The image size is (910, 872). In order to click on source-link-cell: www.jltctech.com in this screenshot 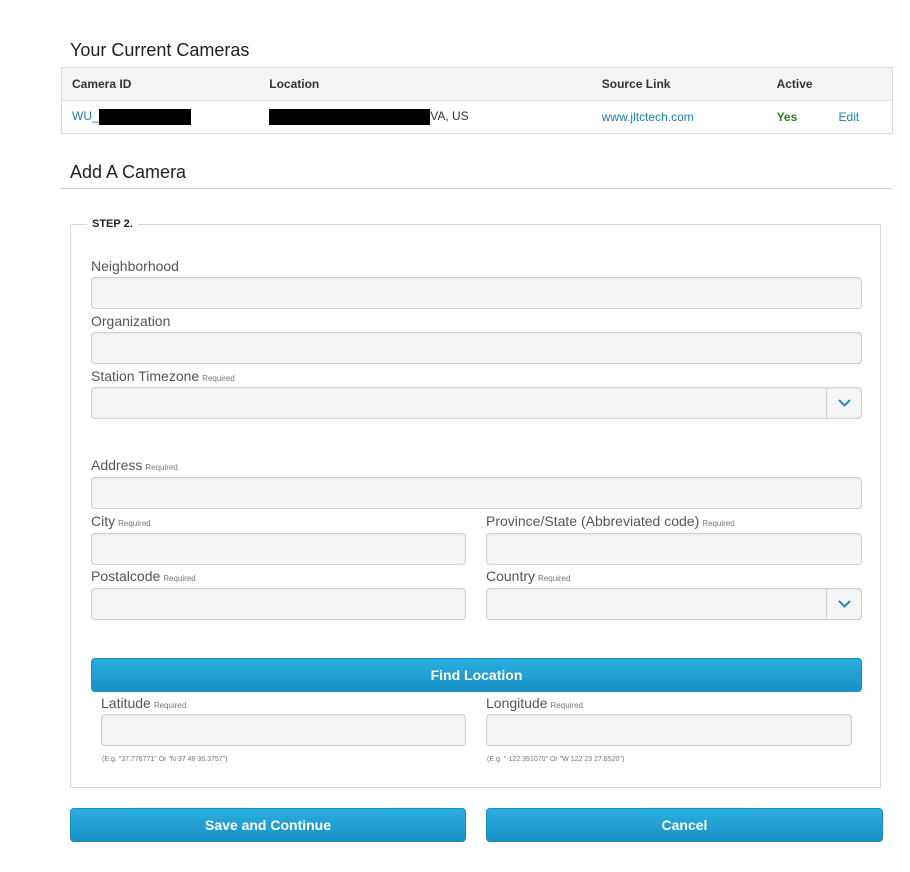, I will do `click(679, 117)`.